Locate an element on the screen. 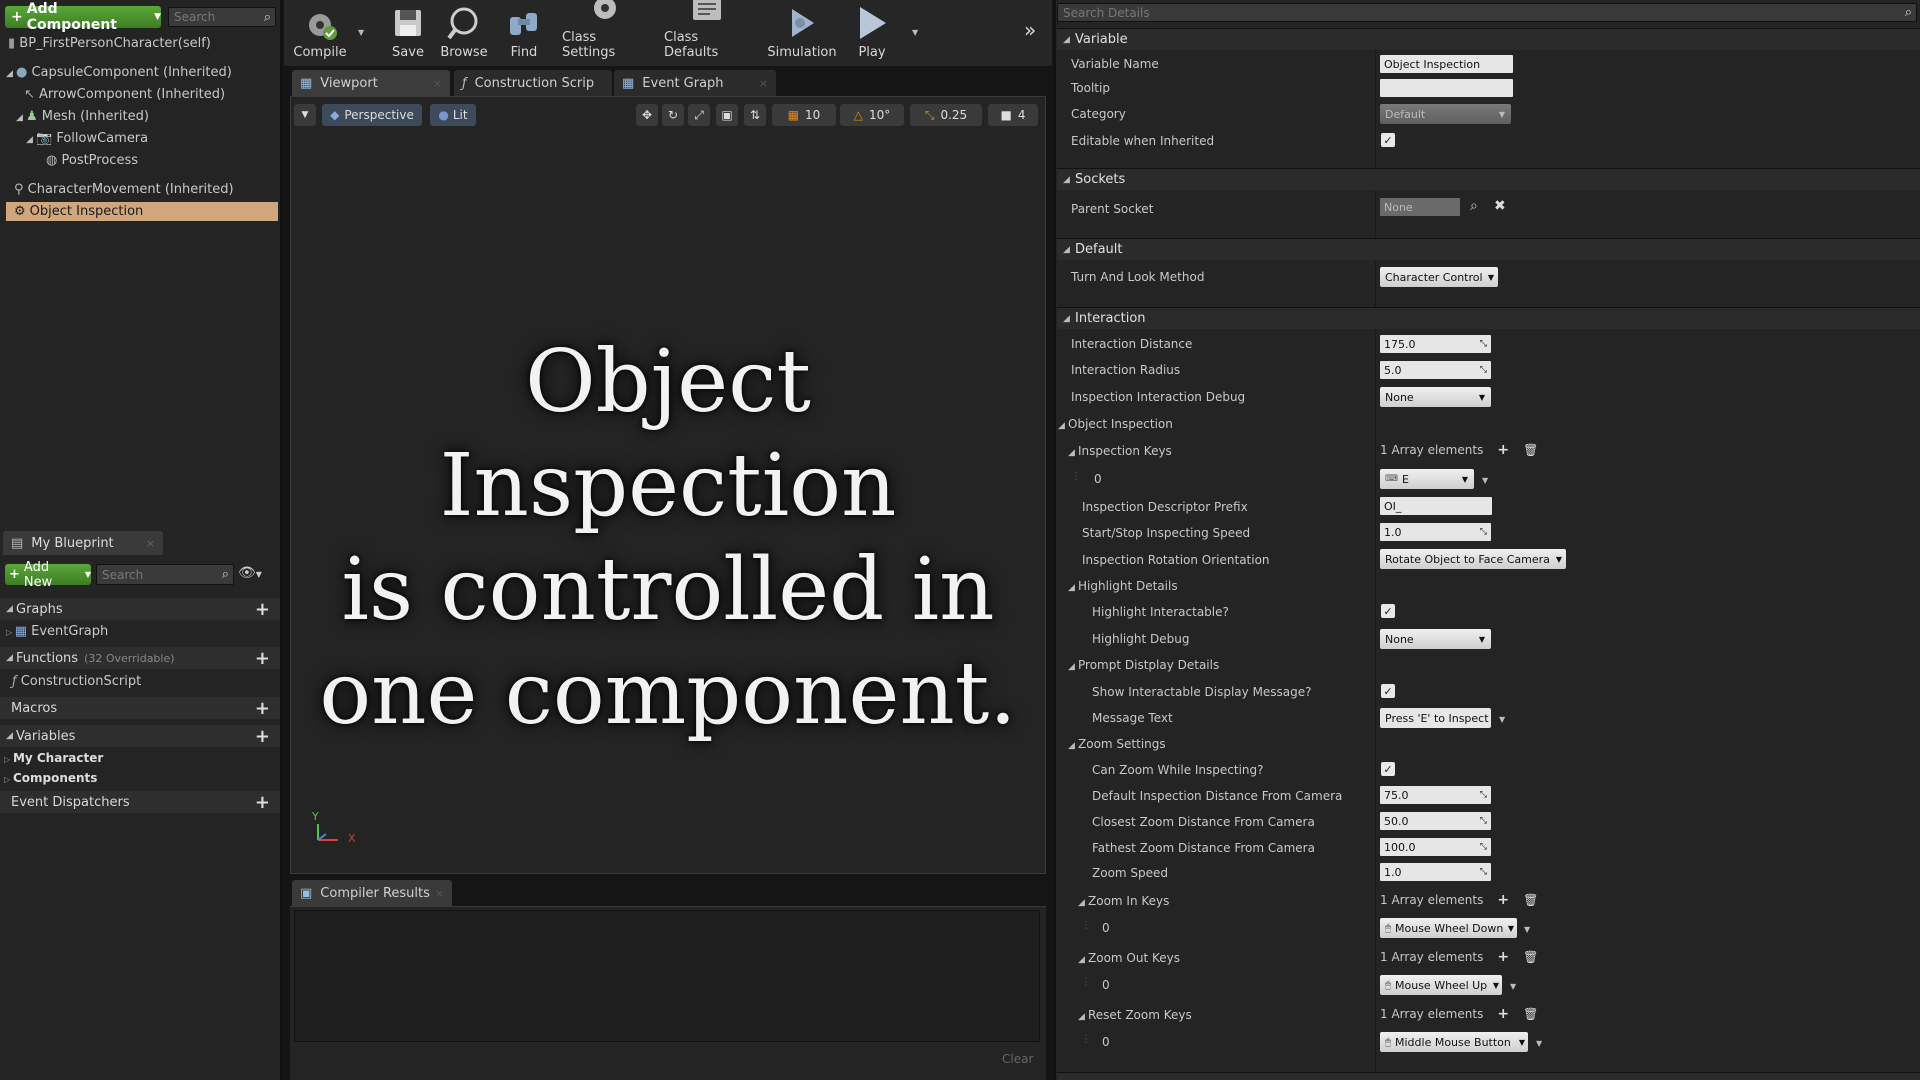  section-variable: ◢ Variable is located at coordinates (1488, 39).